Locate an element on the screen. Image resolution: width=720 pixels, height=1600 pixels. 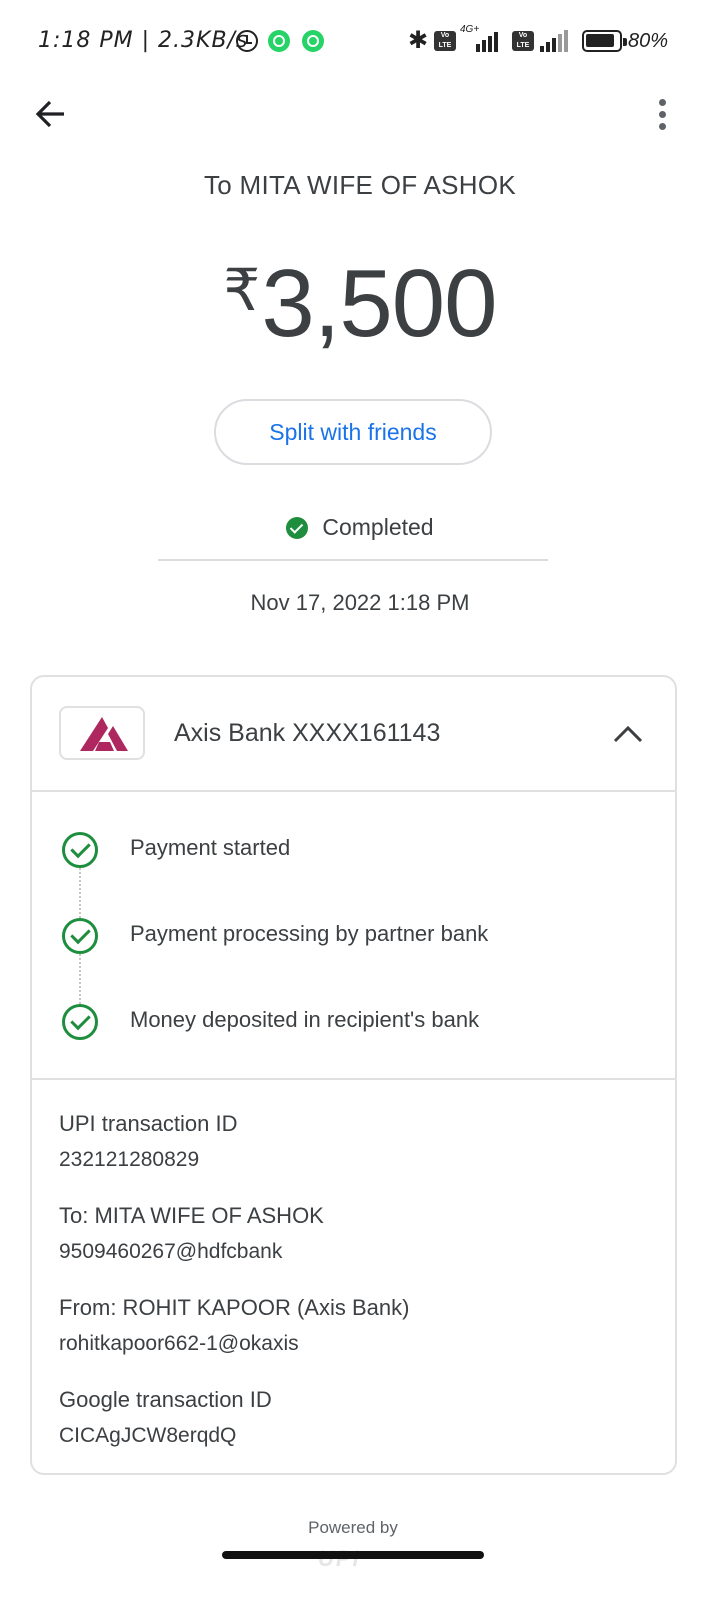
payment-status: Completed is located at coordinates (360, 527).